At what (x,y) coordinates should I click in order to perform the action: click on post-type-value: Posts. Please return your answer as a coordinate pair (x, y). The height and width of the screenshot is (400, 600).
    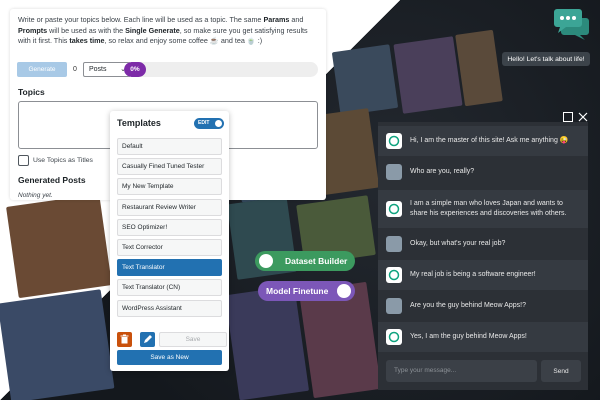
    Looking at the image, I should click on (98, 69).